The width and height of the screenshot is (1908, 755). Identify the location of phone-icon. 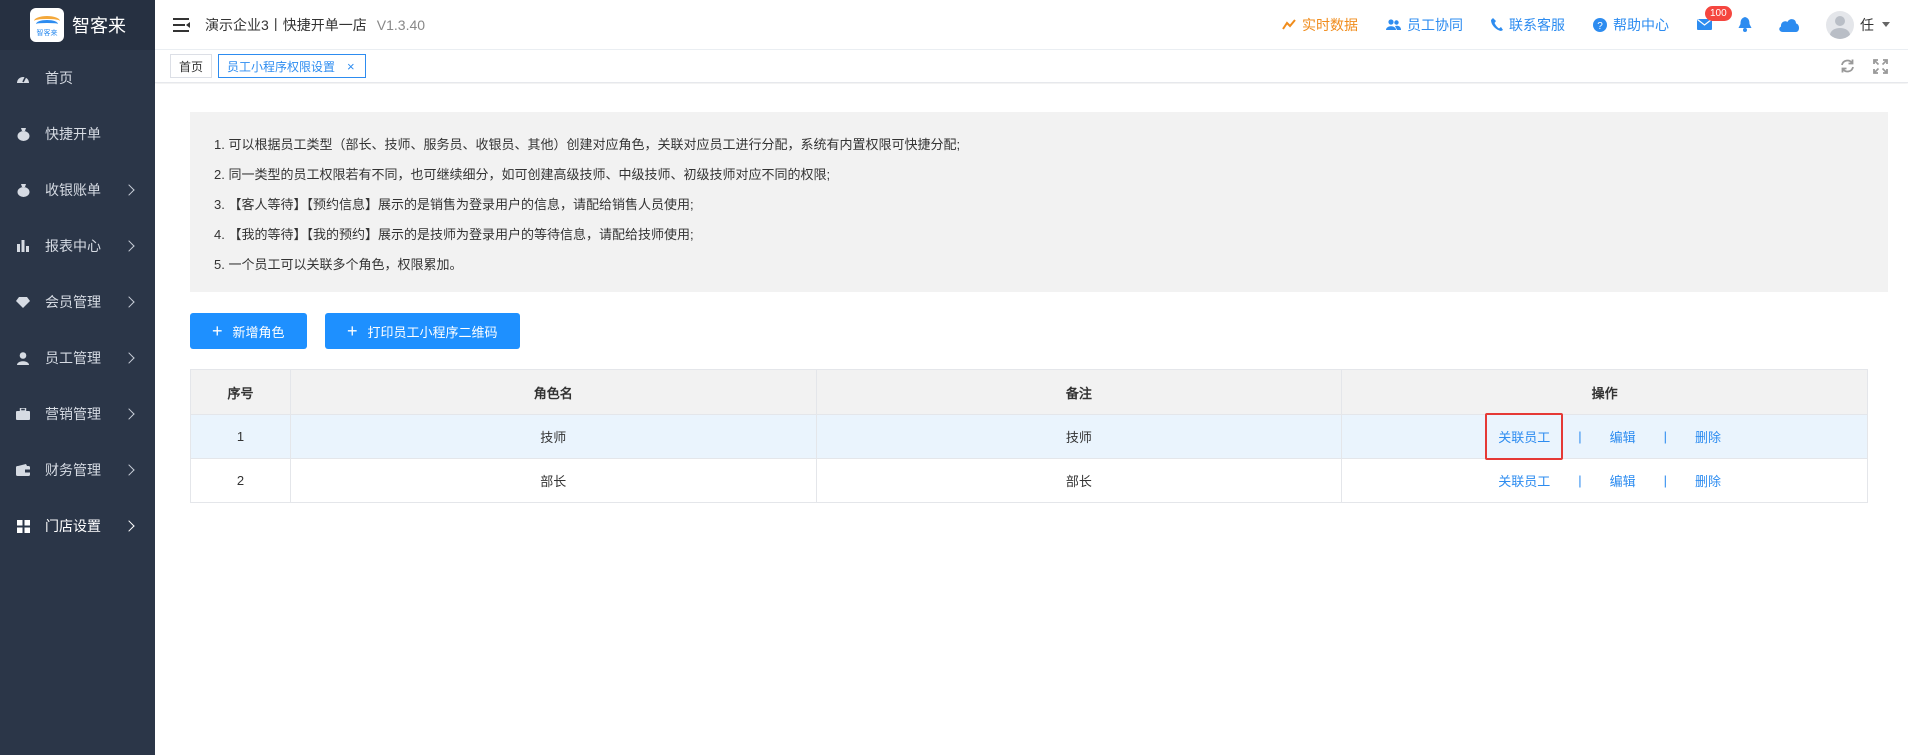
(1497, 24).